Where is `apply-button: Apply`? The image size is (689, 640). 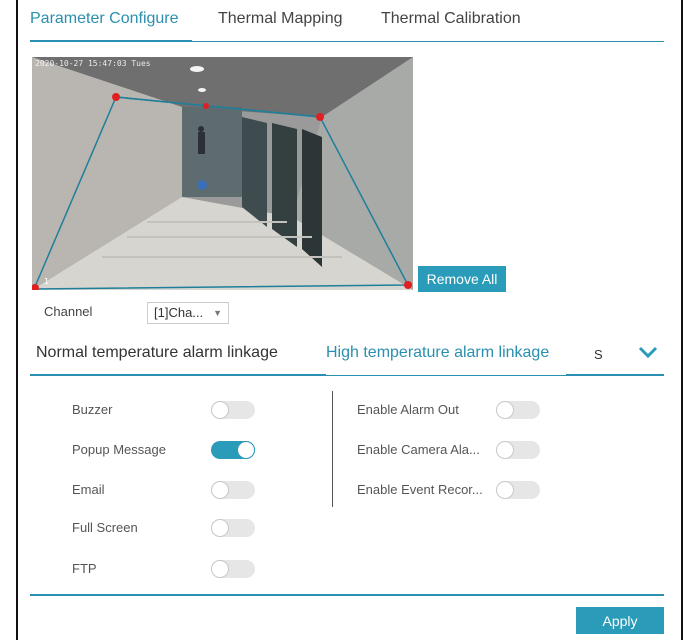
apply-button: Apply is located at coordinates (620, 620).